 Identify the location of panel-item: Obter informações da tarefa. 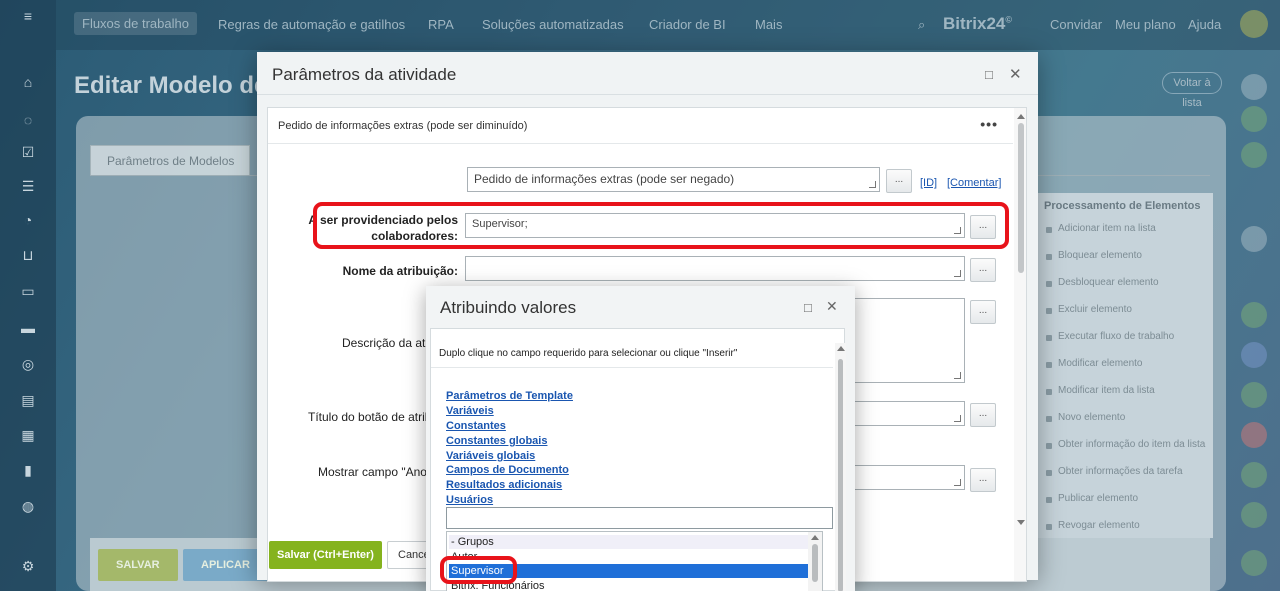
(1120, 471).